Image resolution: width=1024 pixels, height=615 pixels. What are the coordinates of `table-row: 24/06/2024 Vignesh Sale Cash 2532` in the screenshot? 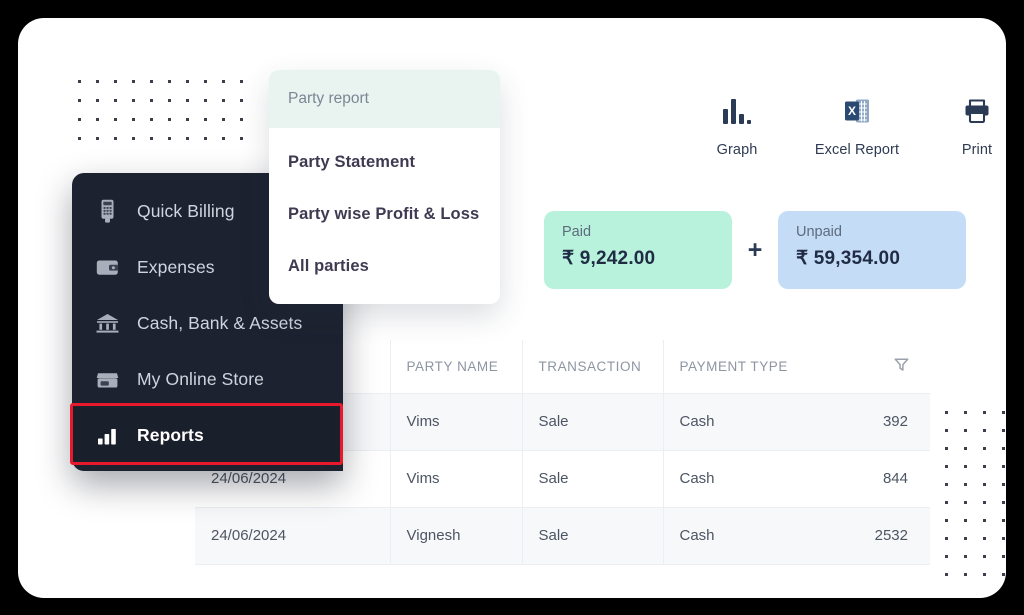 It's located at (562, 536).